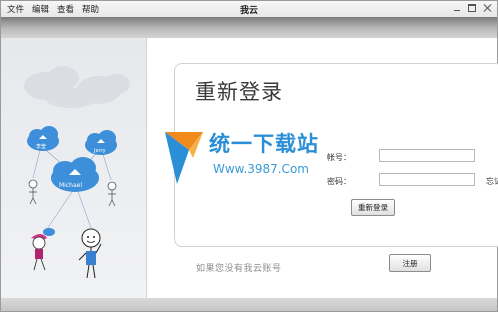  I want to click on minimize-icon, so click(457, 8).